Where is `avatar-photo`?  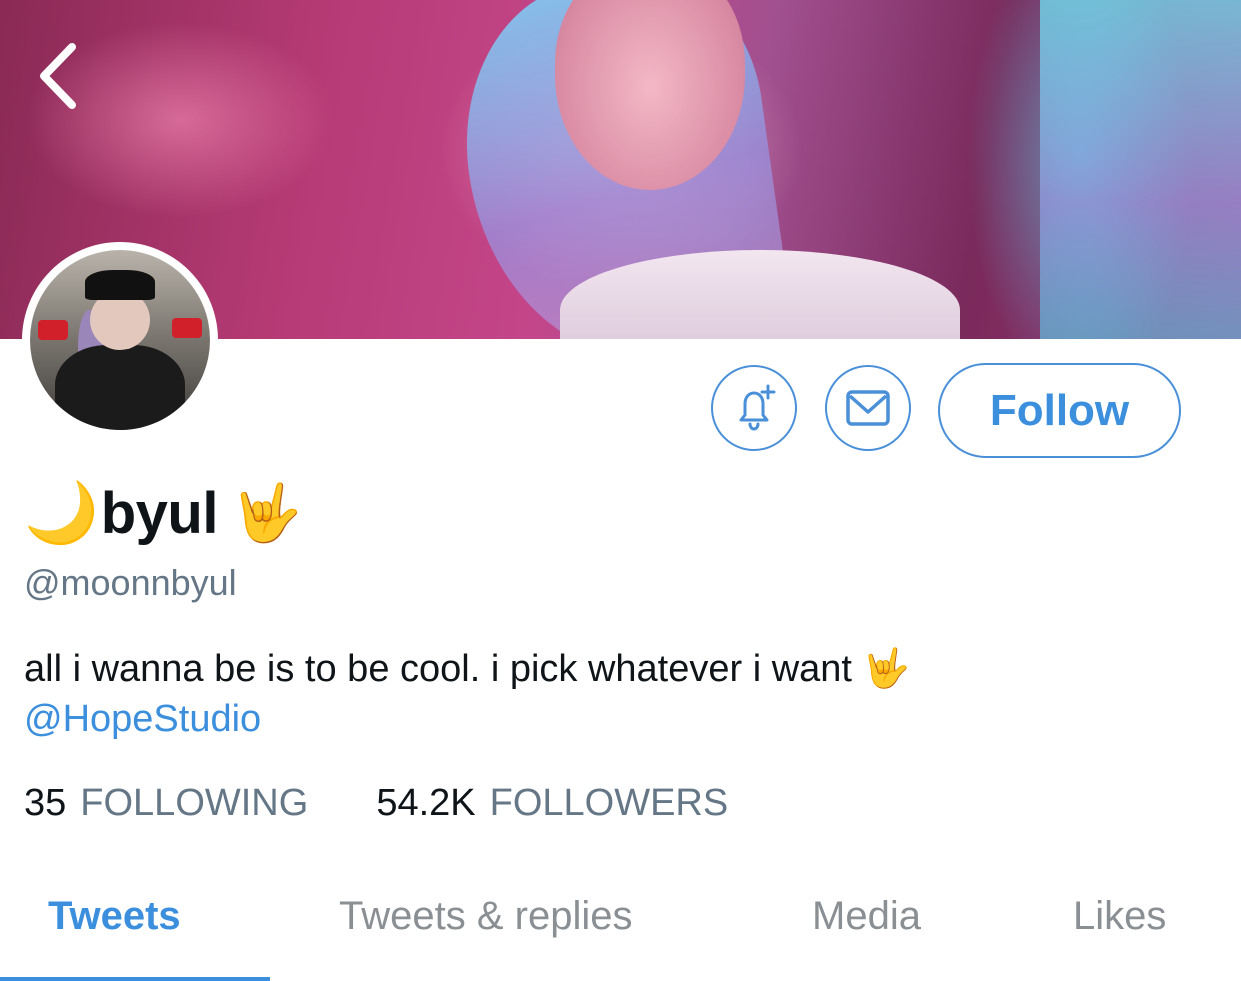
avatar-photo is located at coordinates (120, 340).